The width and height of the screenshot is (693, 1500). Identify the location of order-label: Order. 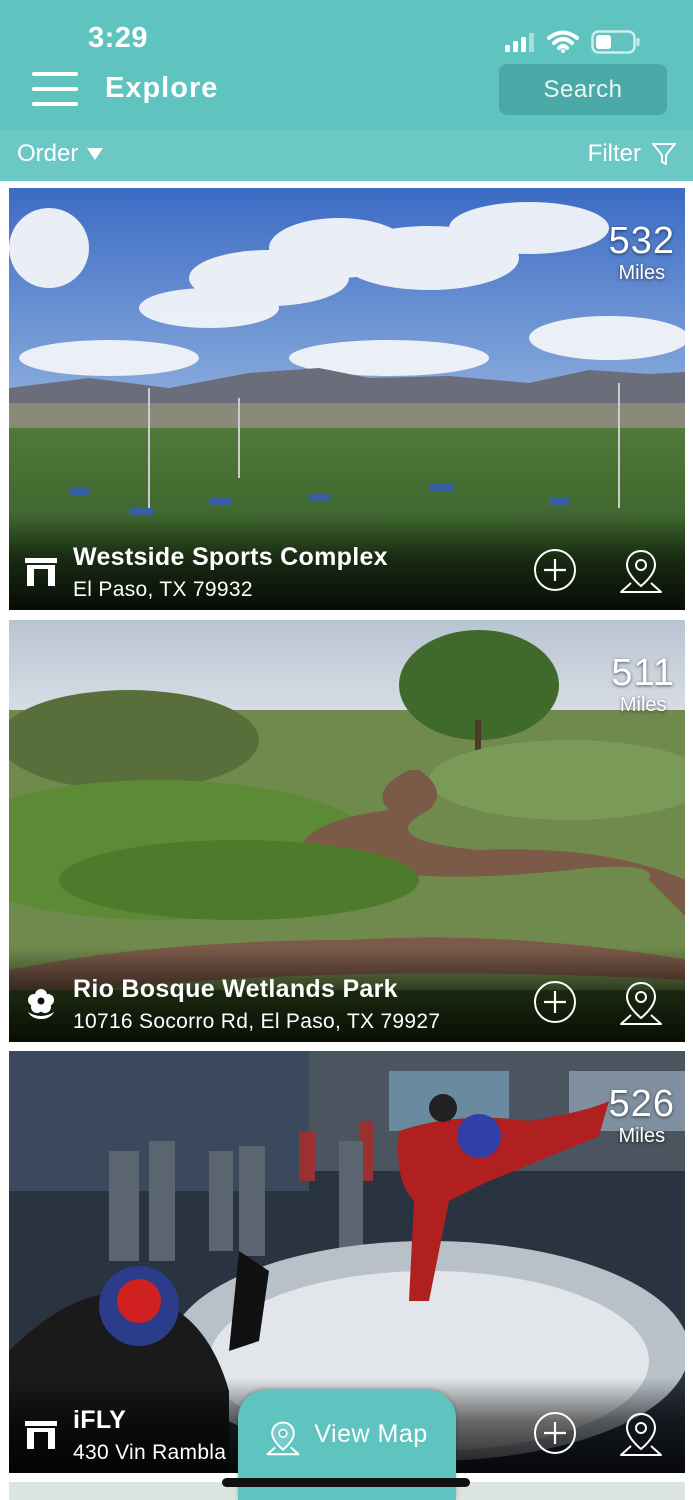
(48, 153).